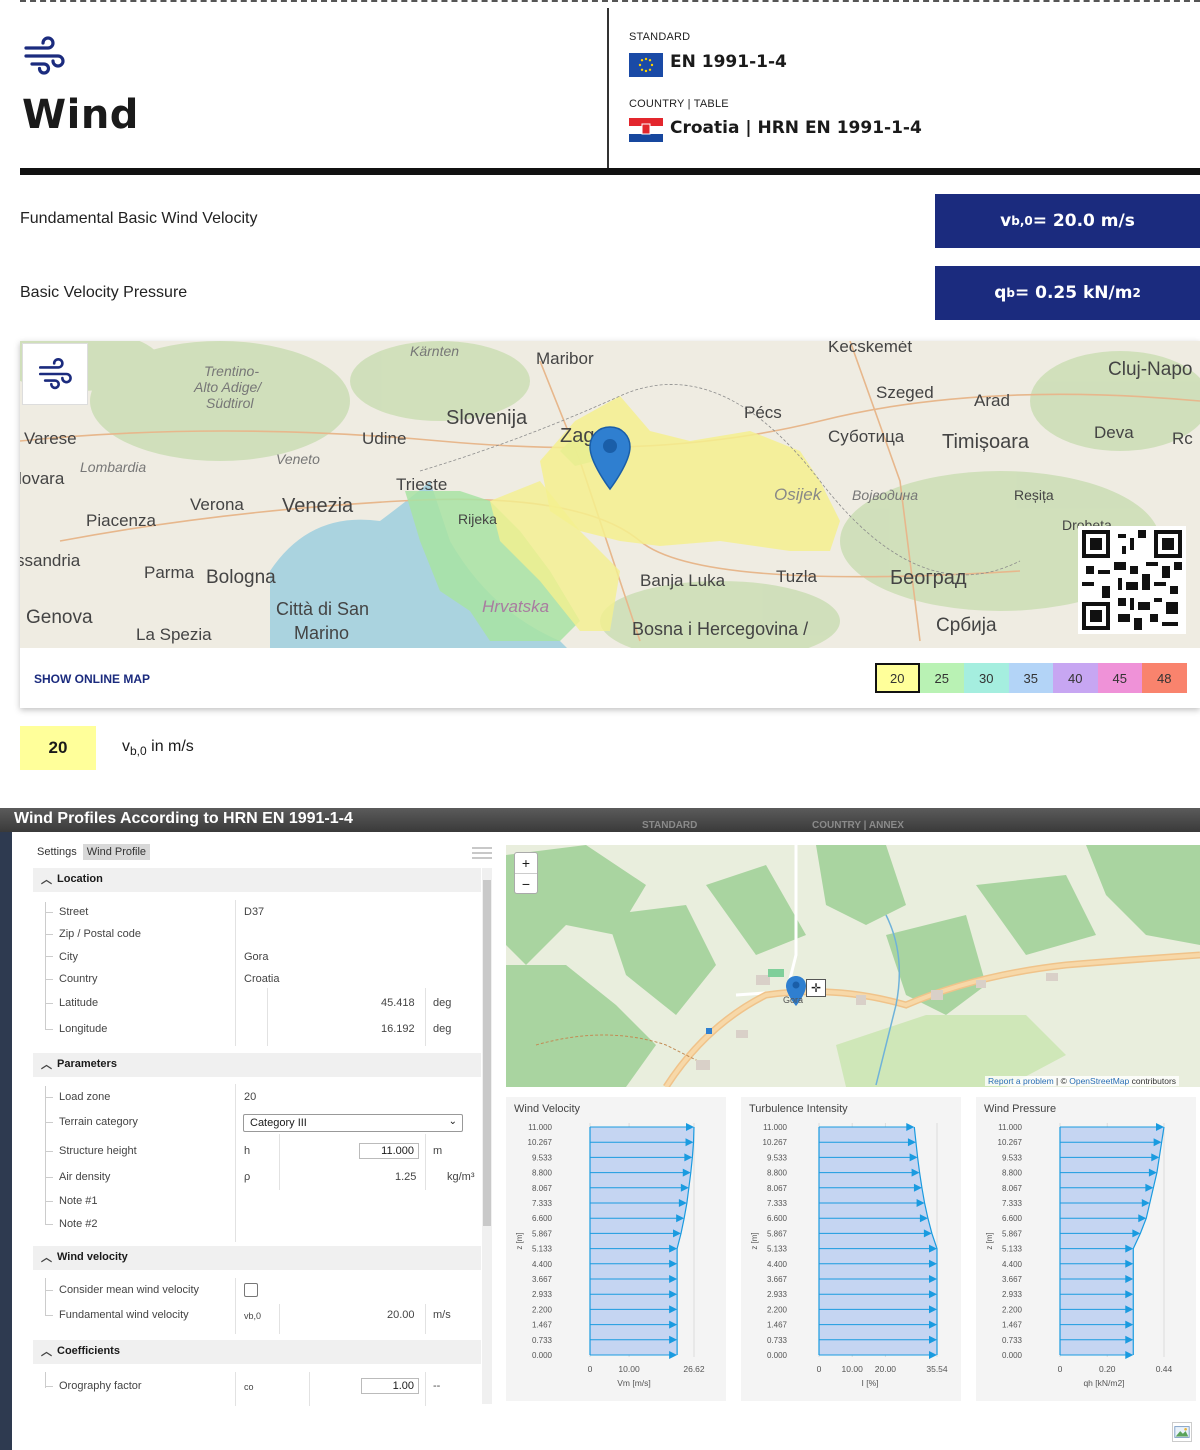 This screenshot has width=1200, height=1450. Describe the element at coordinates (230, 403) in the screenshot. I see `map-label: Südtirol` at that location.